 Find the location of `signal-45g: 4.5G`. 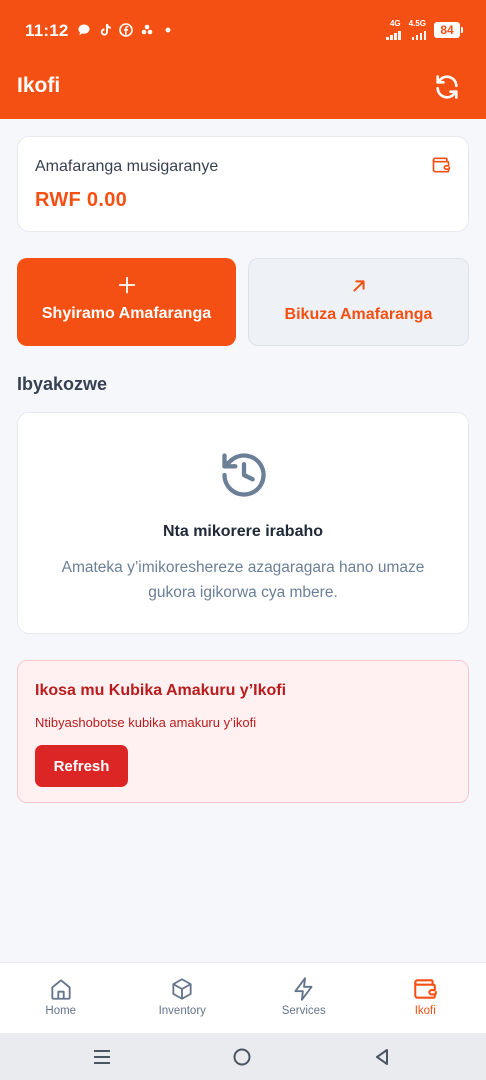

signal-45g: 4.5G is located at coordinates (417, 30).